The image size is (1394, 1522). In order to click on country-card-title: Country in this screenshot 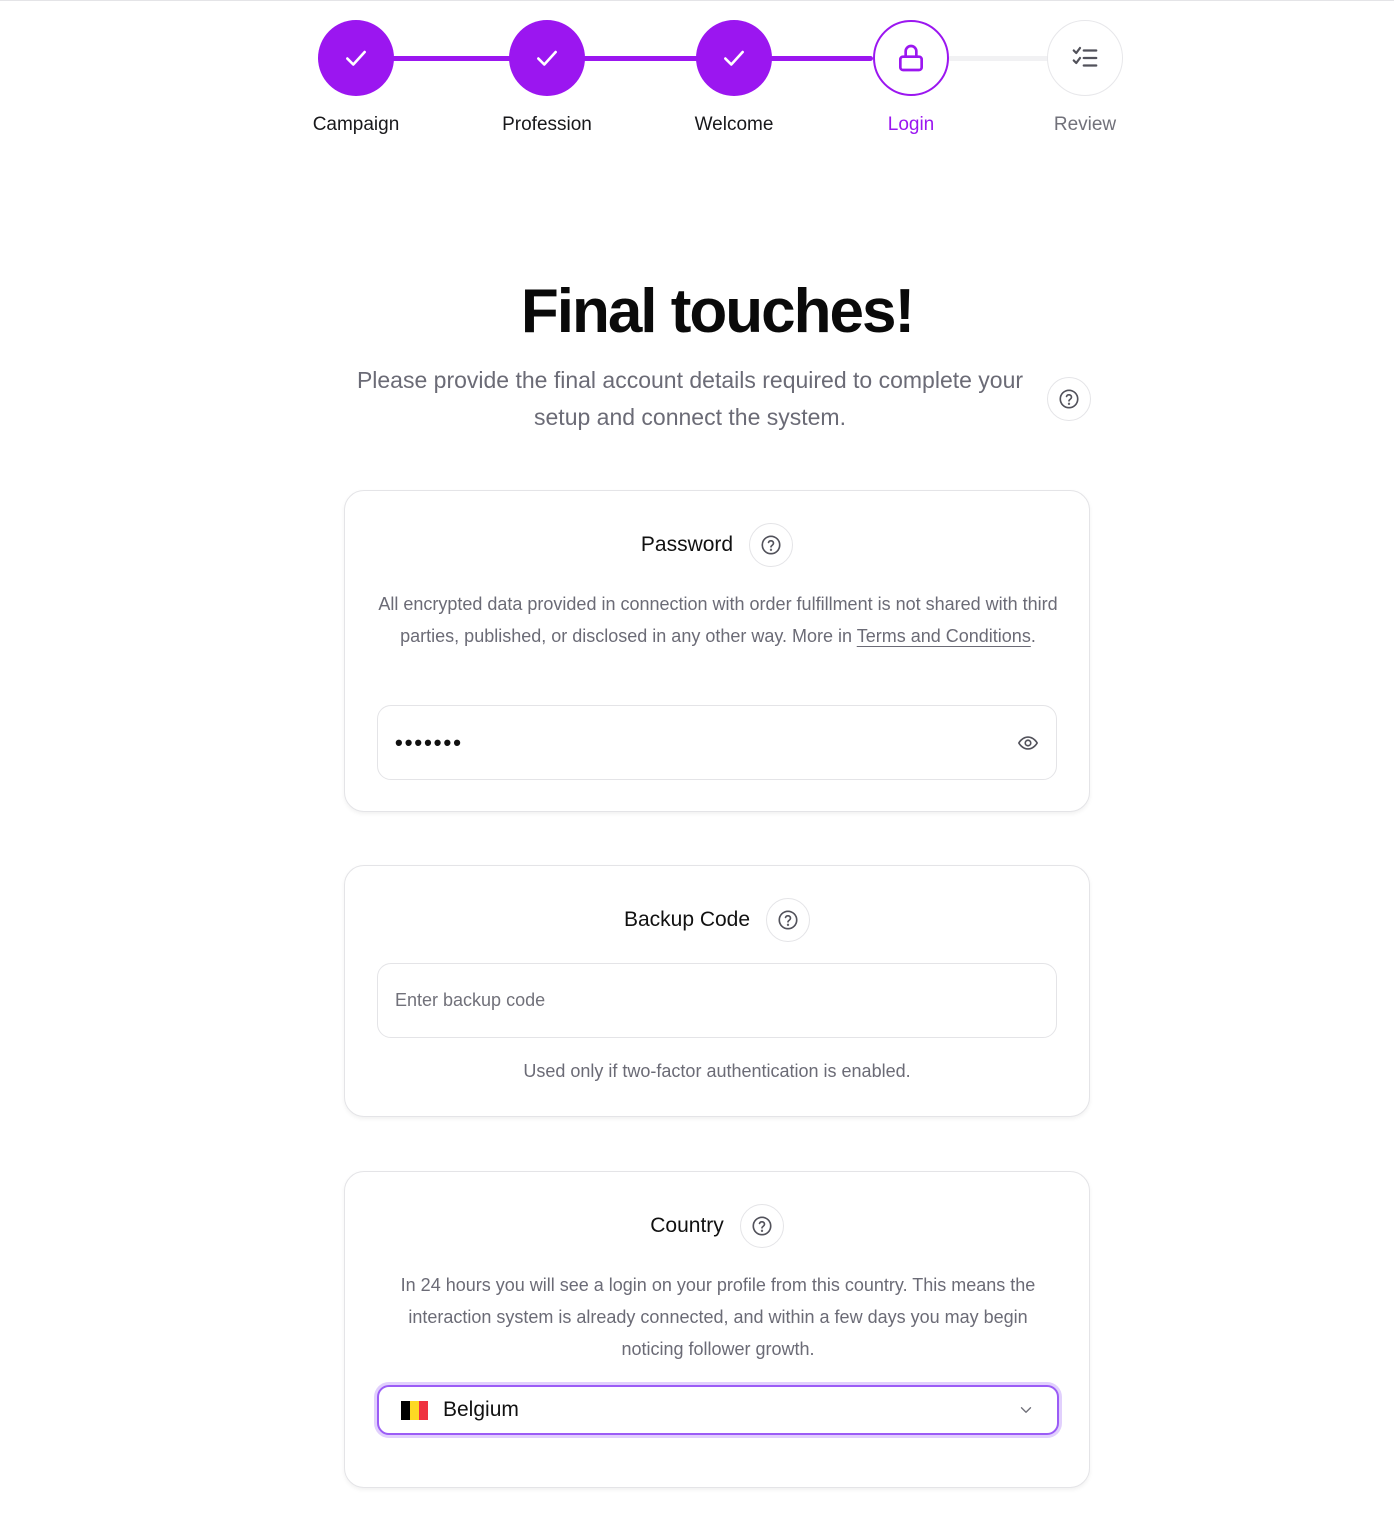, I will do `click(687, 1225)`.